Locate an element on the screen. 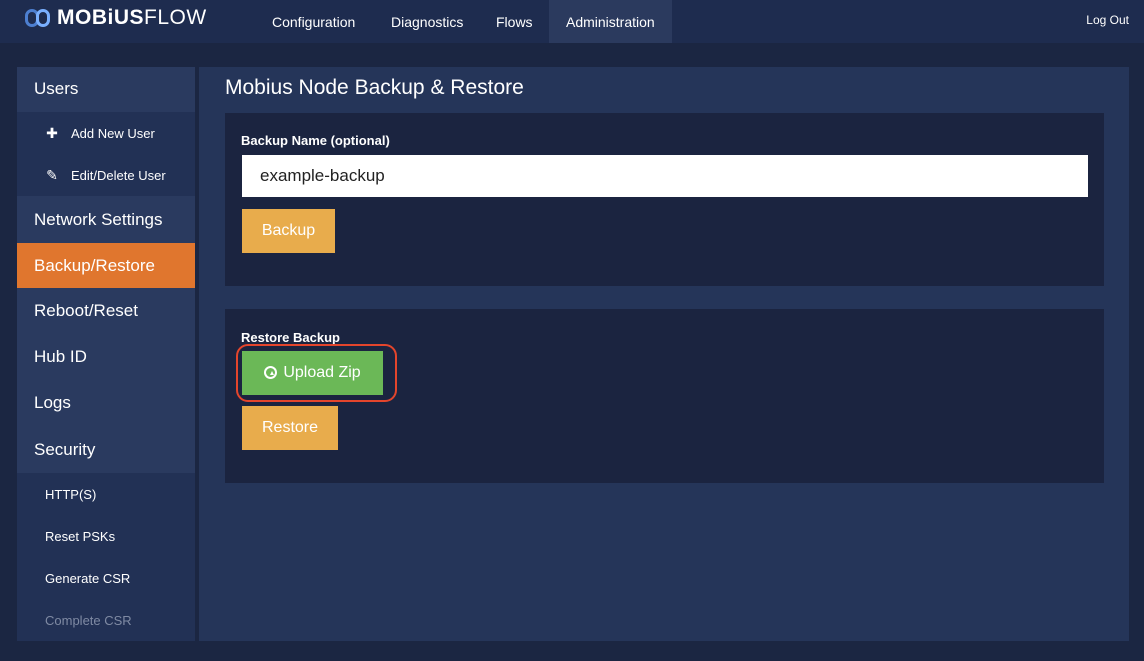 Image resolution: width=1144 pixels, height=661 pixels. sidebar-item-complete-csr: Complete CSR is located at coordinates (106, 620).